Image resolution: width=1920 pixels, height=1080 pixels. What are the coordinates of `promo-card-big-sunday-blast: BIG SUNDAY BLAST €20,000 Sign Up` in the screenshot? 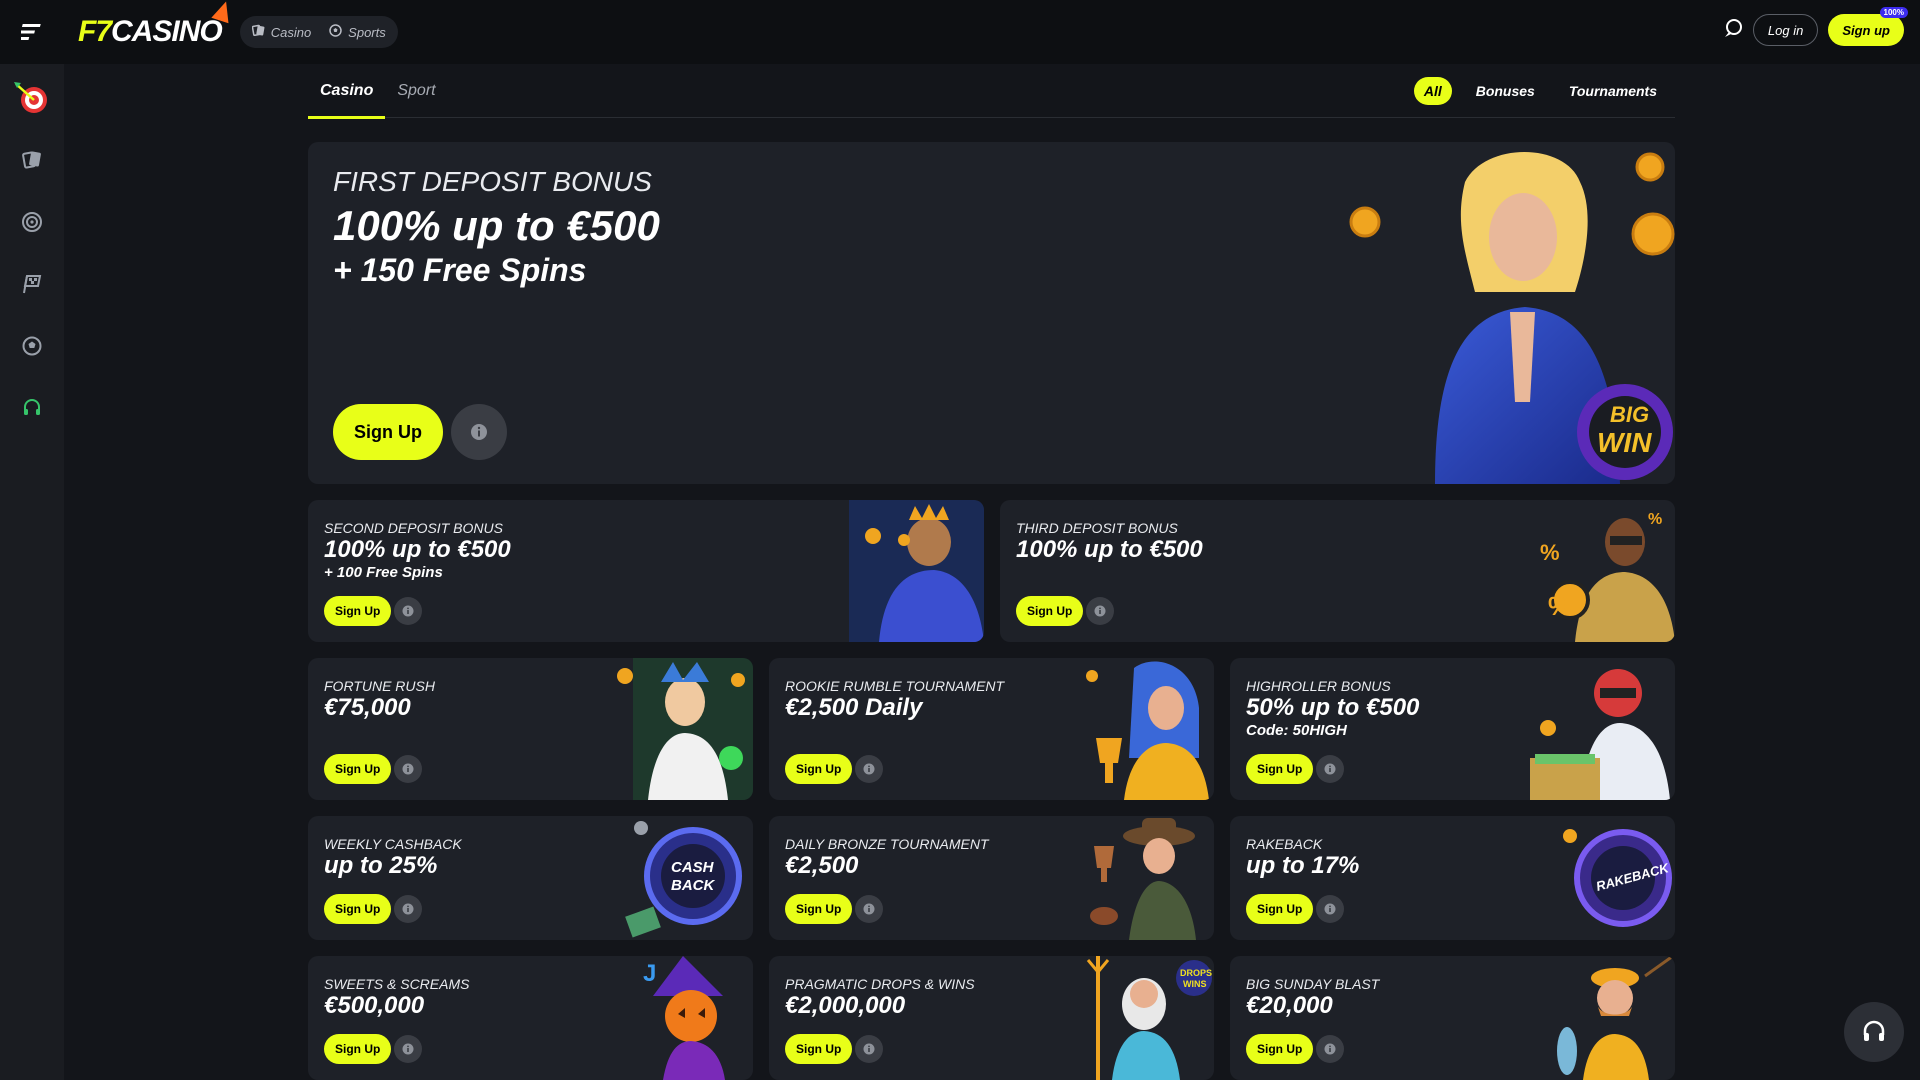 It's located at (1452, 1018).